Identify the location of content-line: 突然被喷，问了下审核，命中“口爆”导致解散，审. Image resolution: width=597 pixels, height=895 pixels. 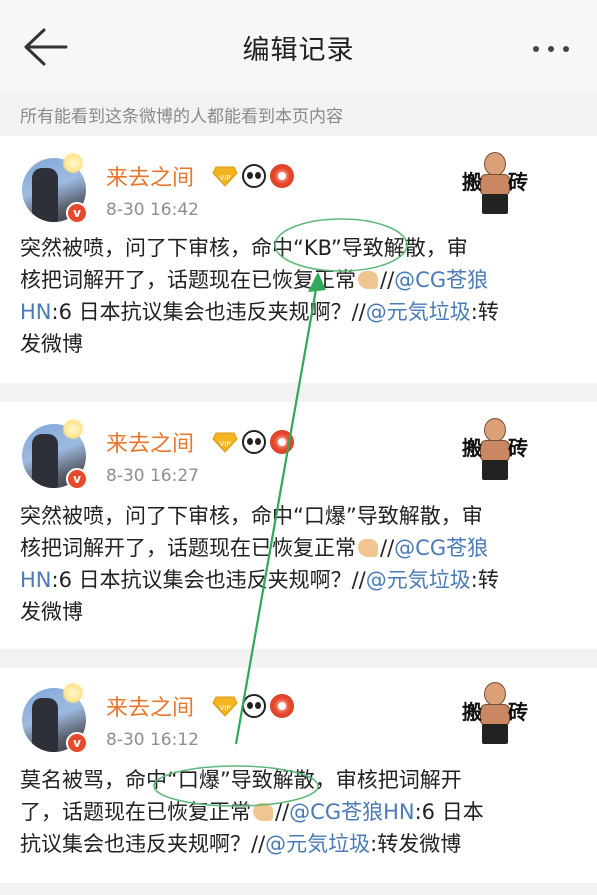
(300, 516).